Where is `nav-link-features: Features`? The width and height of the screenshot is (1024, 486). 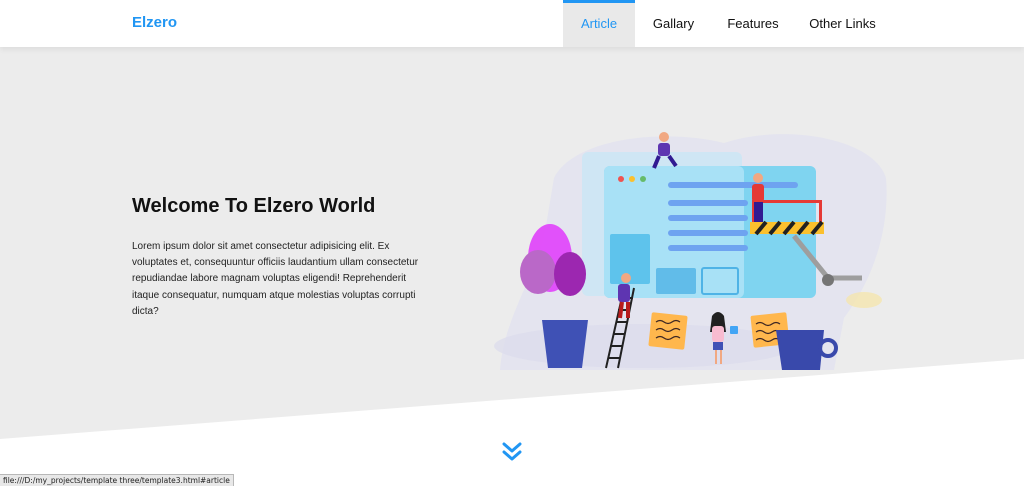
nav-link-features: Features is located at coordinates (753, 23).